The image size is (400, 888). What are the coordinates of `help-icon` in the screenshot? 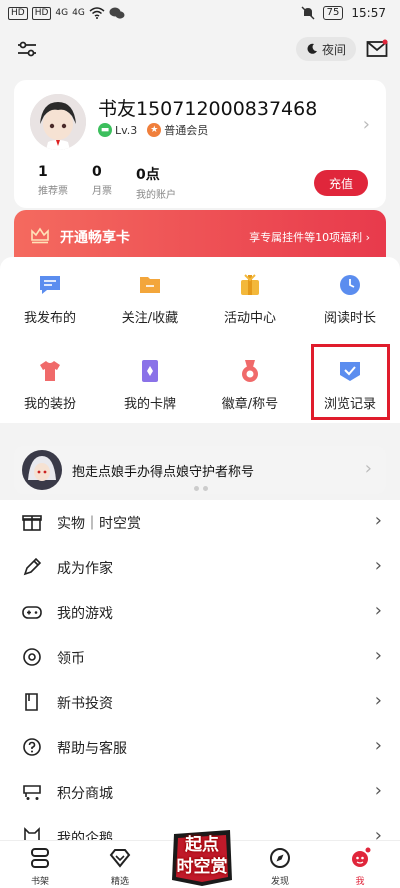 It's located at (32, 747).